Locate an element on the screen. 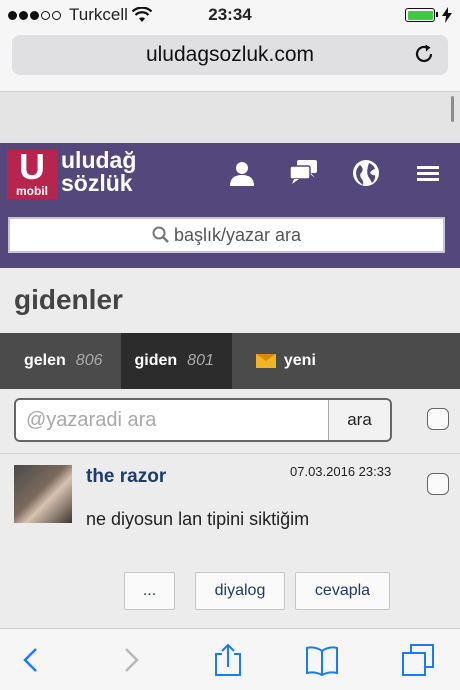 Image resolution: width=460 pixels, height=690 pixels. message-tabs: gelen 806 giden 801 yeni is located at coordinates (230, 361).